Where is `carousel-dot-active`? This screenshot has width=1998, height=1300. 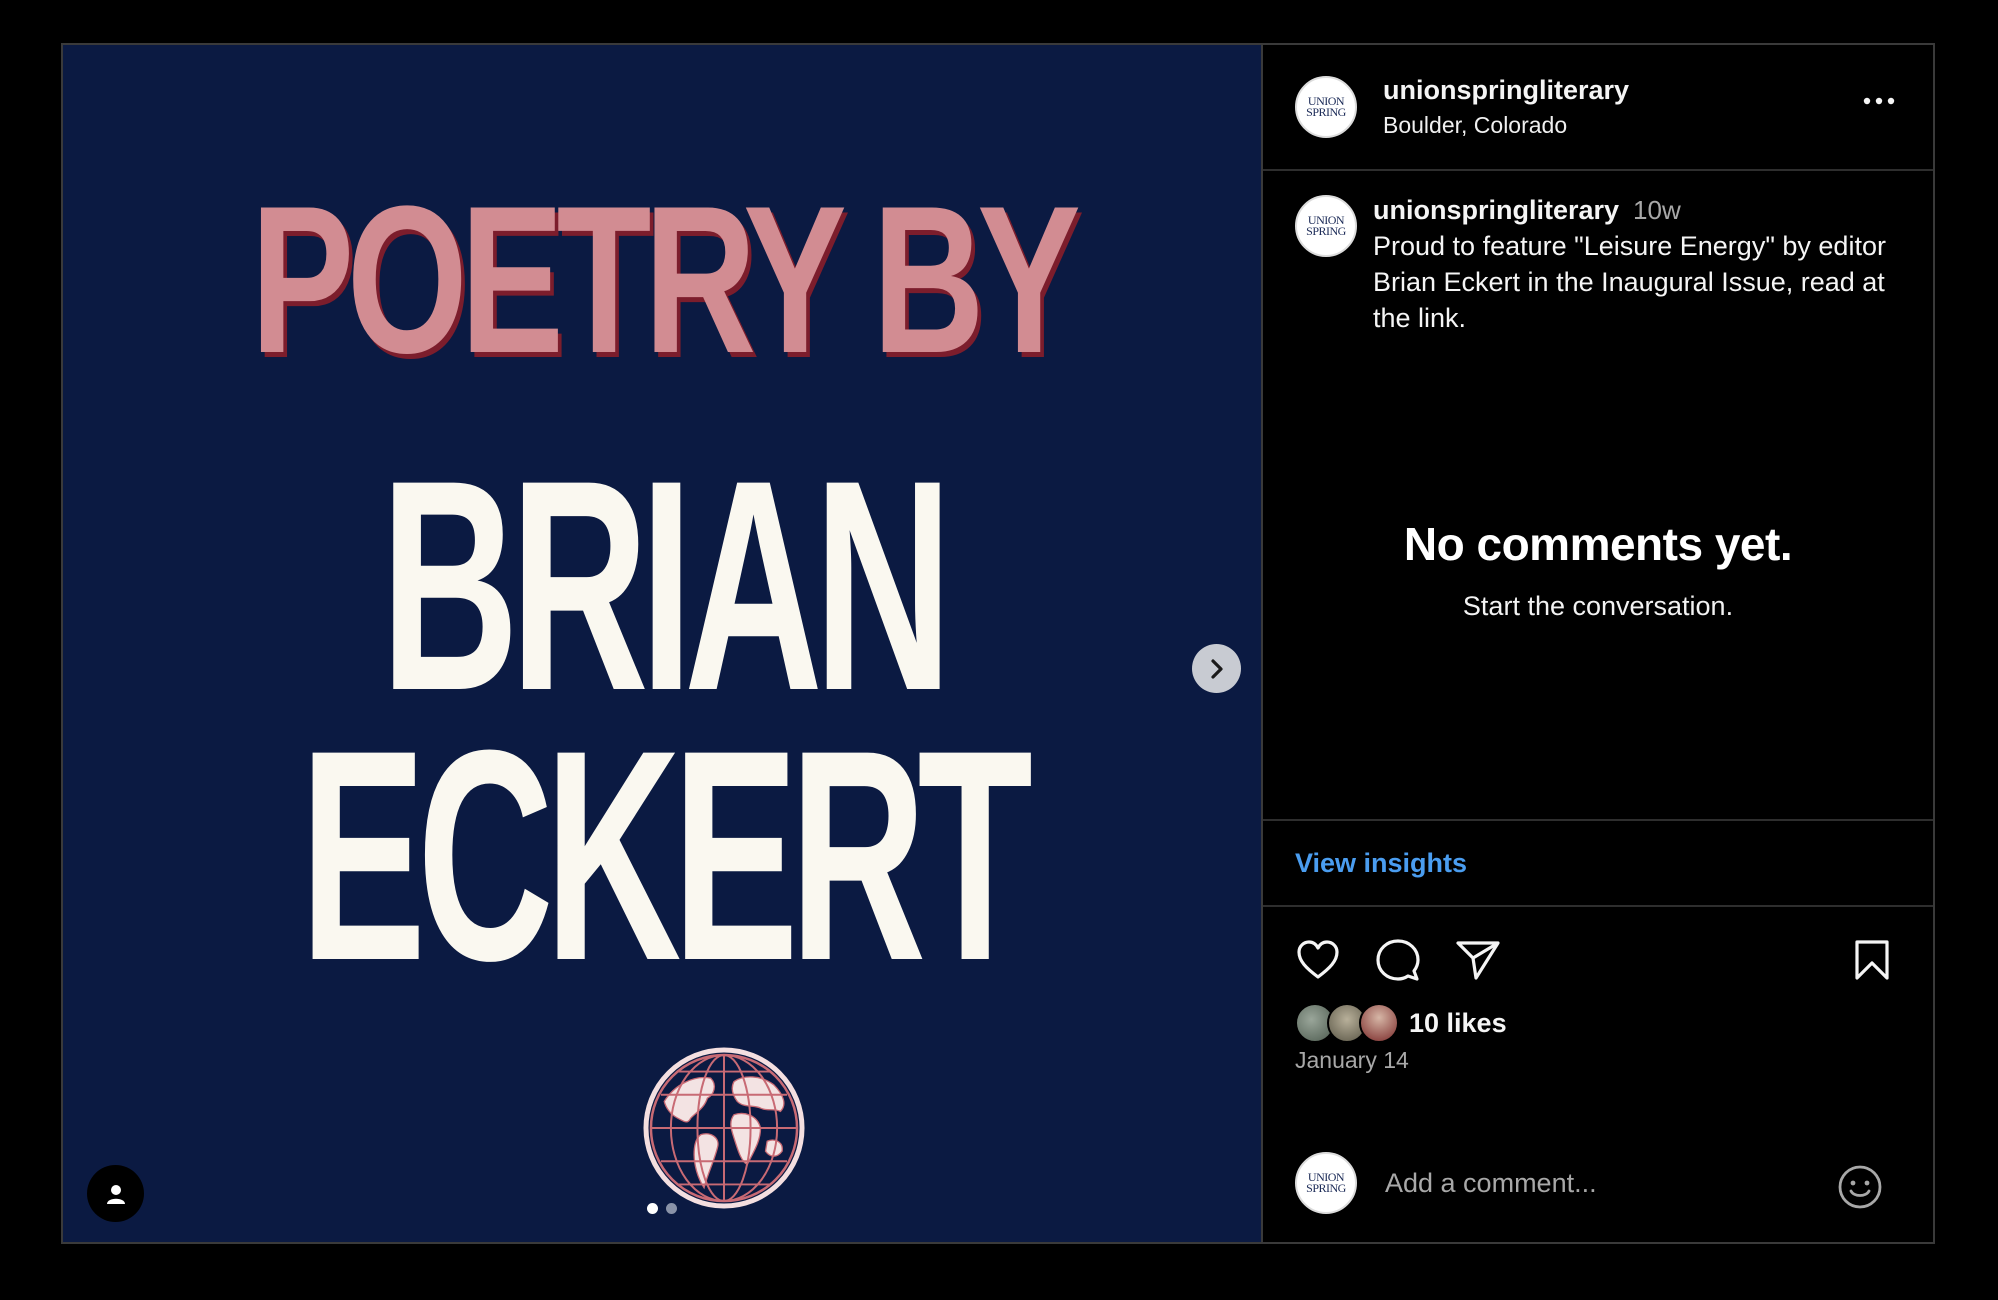
carousel-dot-active is located at coordinates (652, 1208).